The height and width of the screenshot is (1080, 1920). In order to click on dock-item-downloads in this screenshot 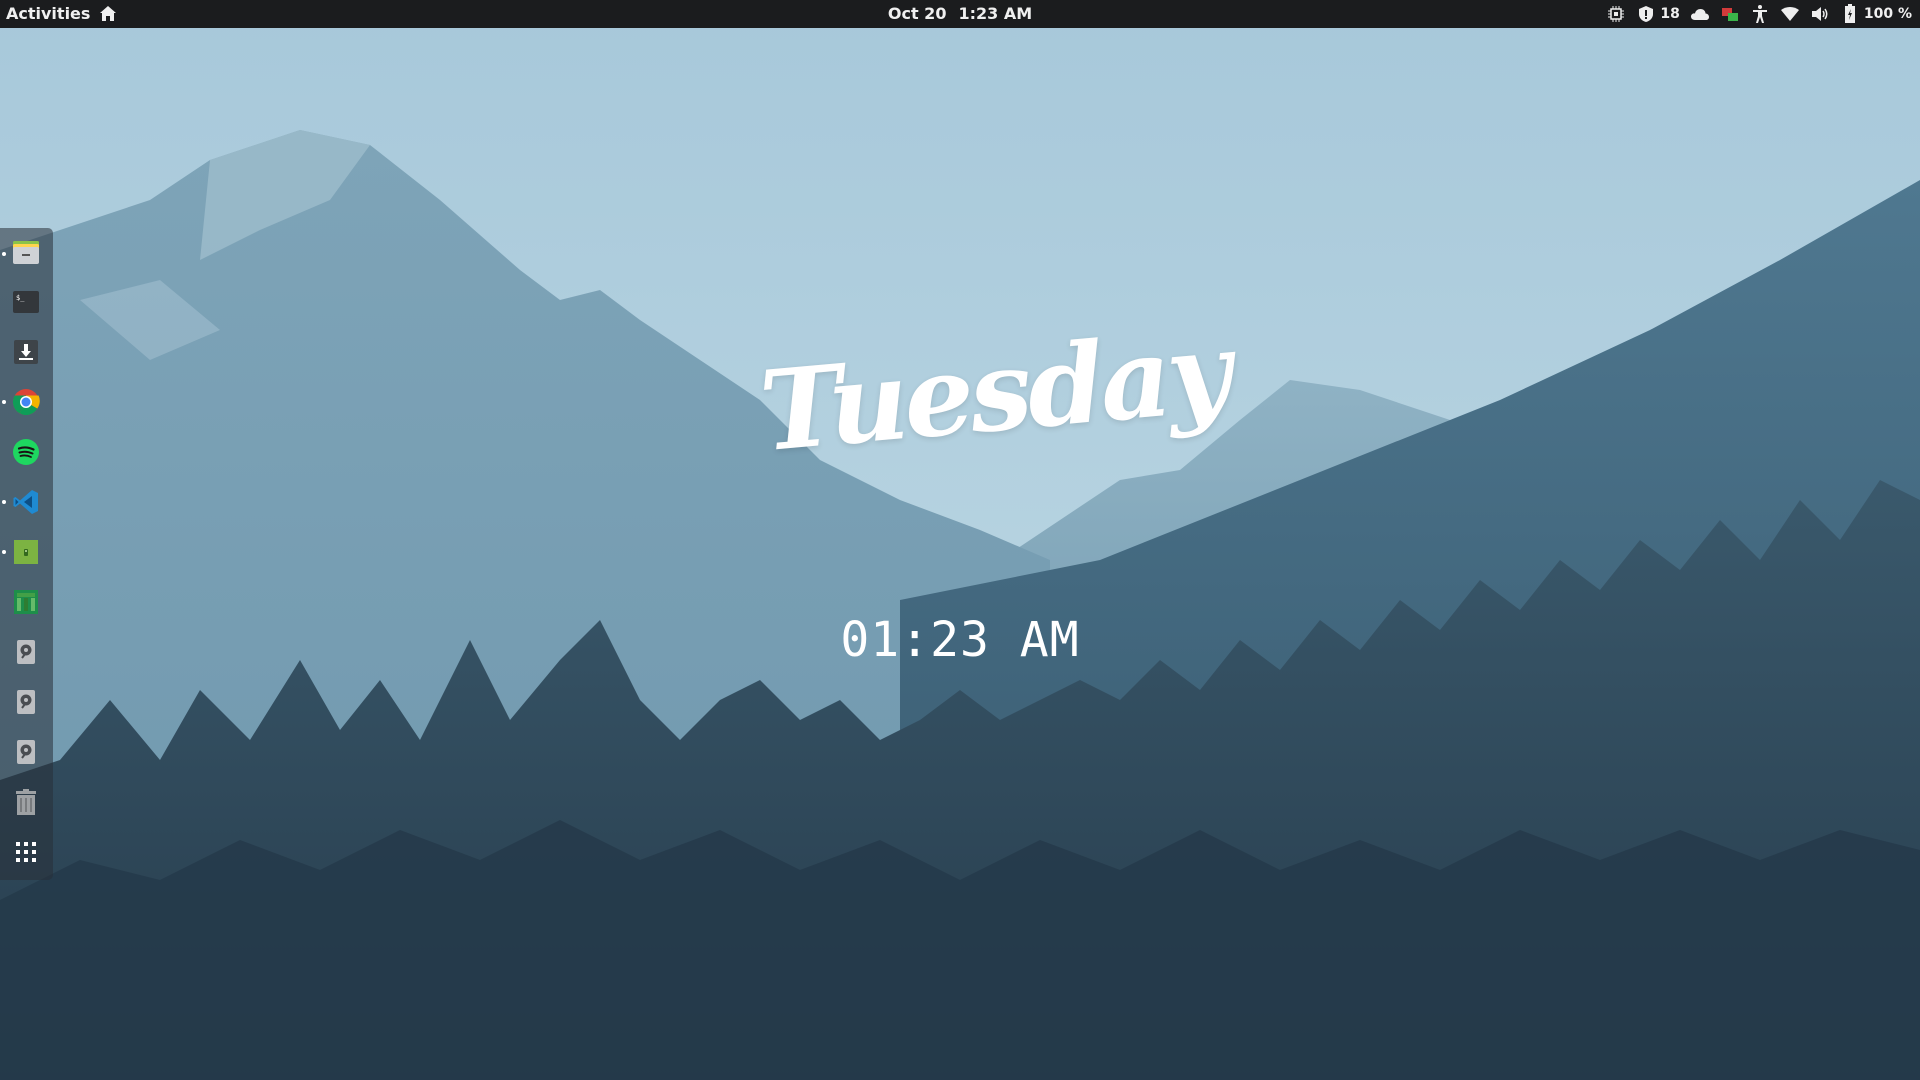, I will do `click(26, 352)`.